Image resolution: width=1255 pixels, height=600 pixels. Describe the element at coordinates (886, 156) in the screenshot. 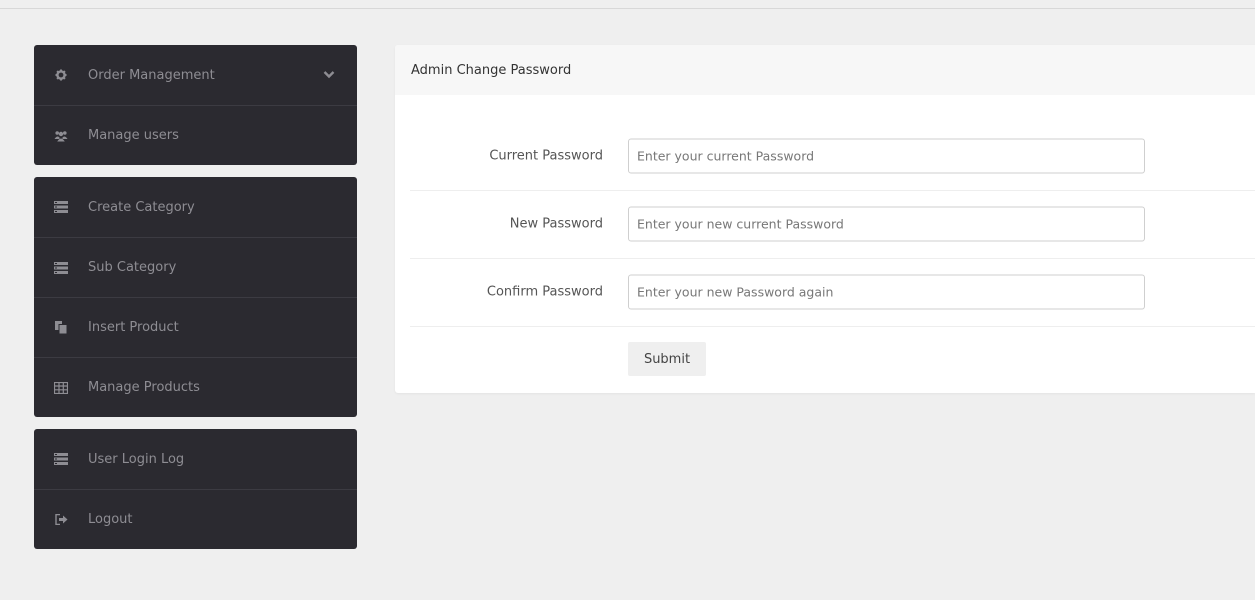

I see `current-password-input` at that location.